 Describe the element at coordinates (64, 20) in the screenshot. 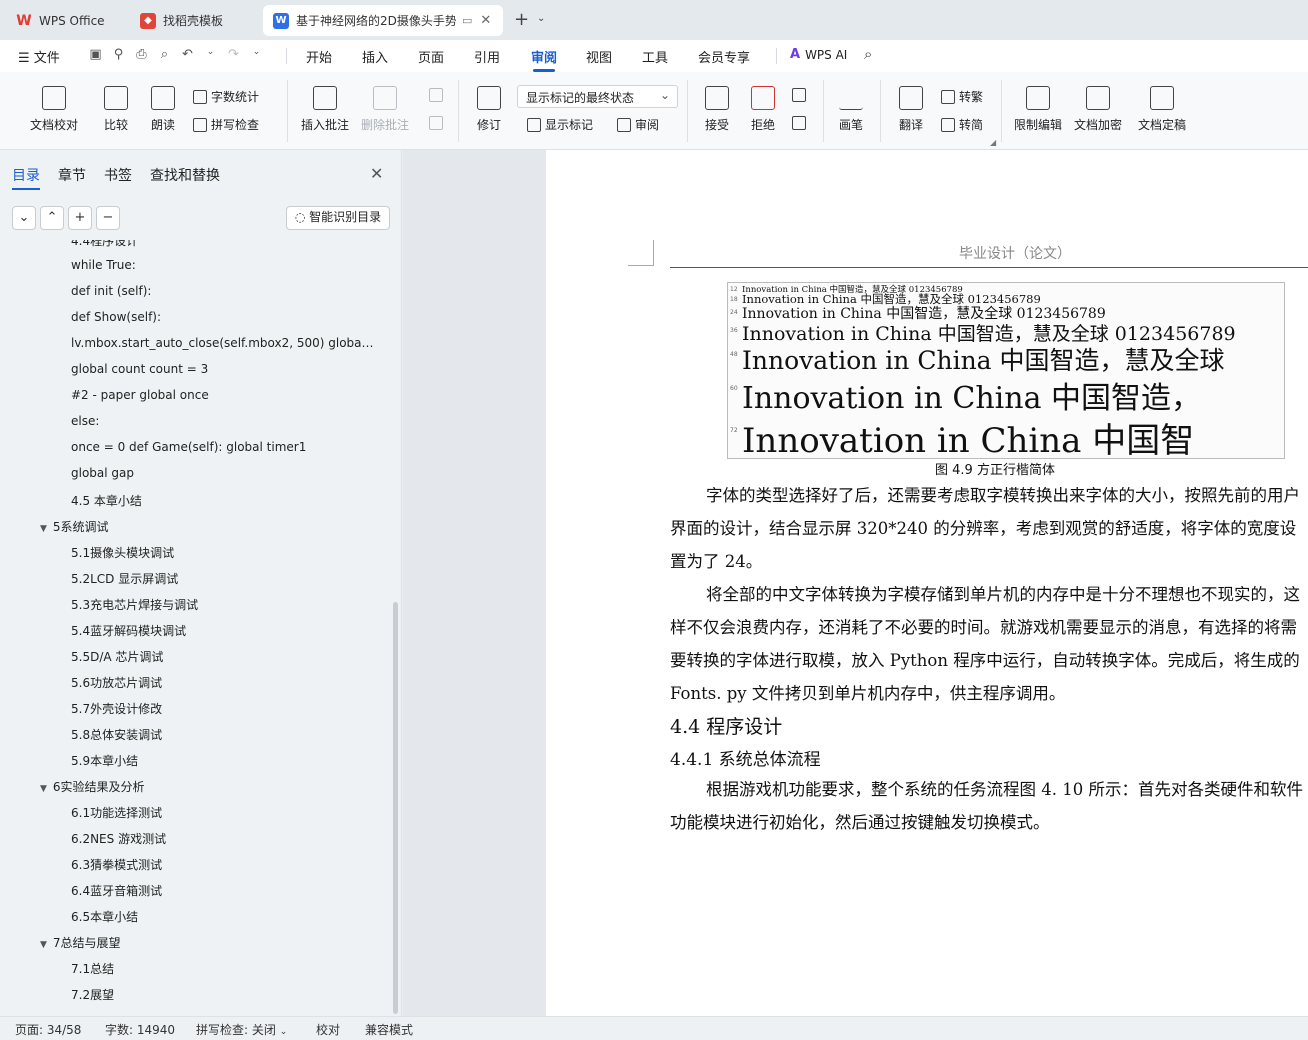

I see `tab-wps-office: W WPS Office` at that location.